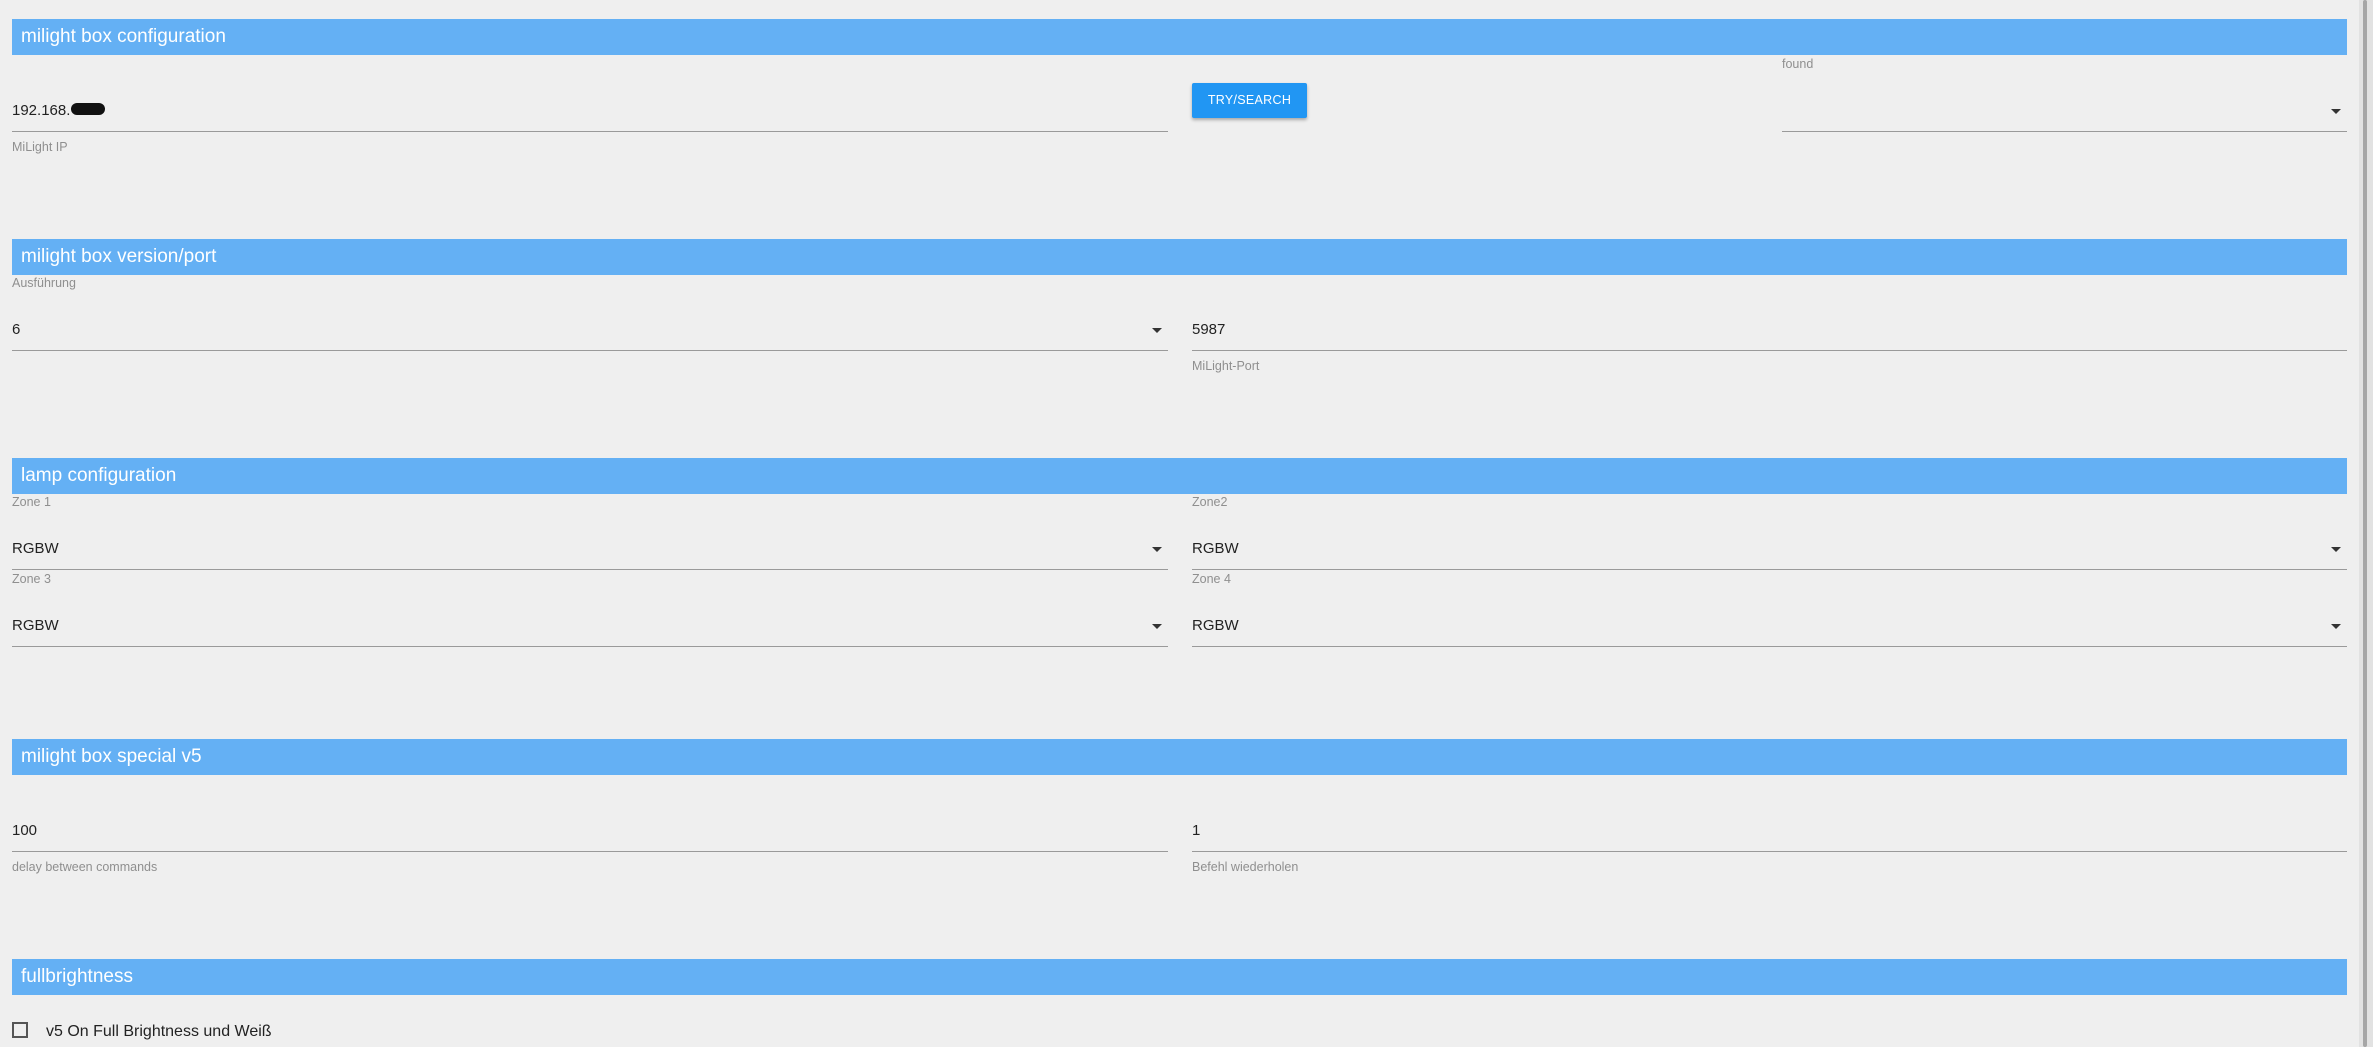 The width and height of the screenshot is (2373, 1047). I want to click on port-value: 5987, so click(1209, 329).